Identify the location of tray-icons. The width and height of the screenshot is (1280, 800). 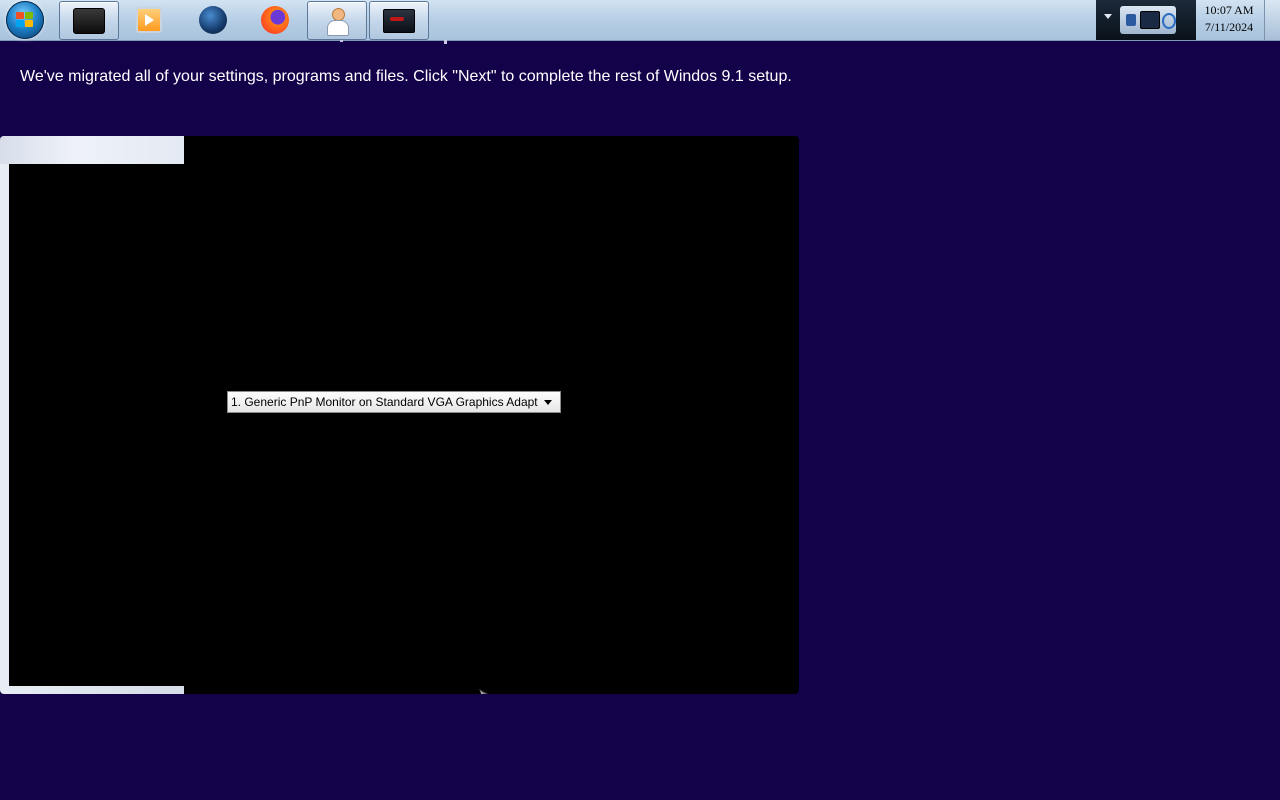
(1148, 20).